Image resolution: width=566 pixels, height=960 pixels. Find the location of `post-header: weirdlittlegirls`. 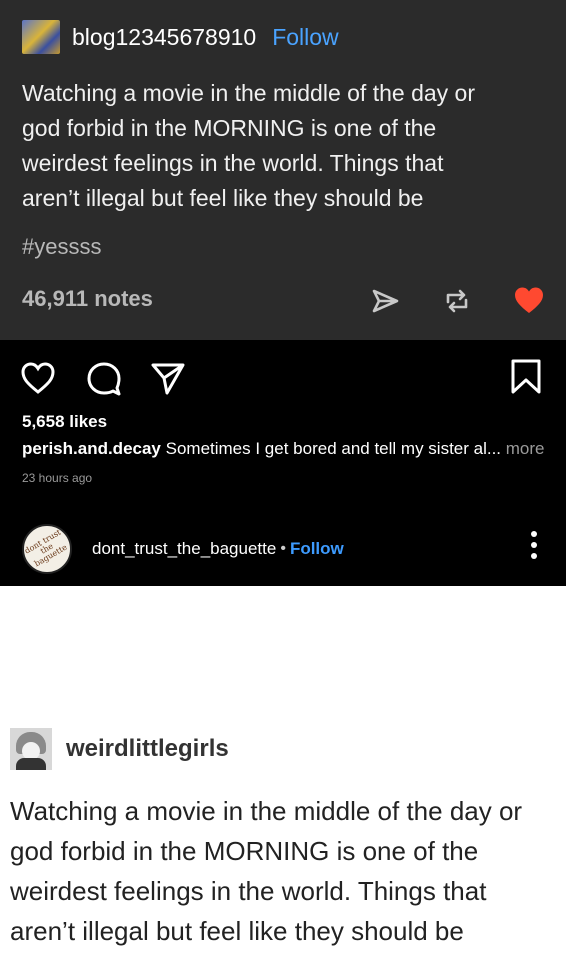

post-header: weirdlittlegirls is located at coordinates (119, 749).